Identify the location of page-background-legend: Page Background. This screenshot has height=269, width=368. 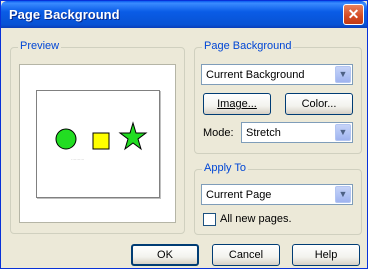
(248, 46).